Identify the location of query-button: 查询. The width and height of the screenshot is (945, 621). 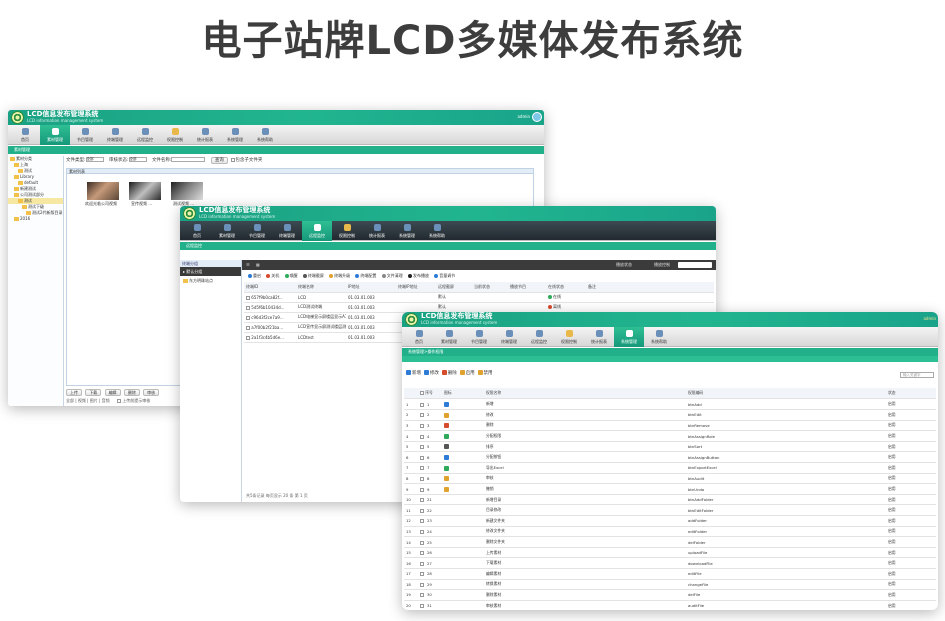
(219, 160).